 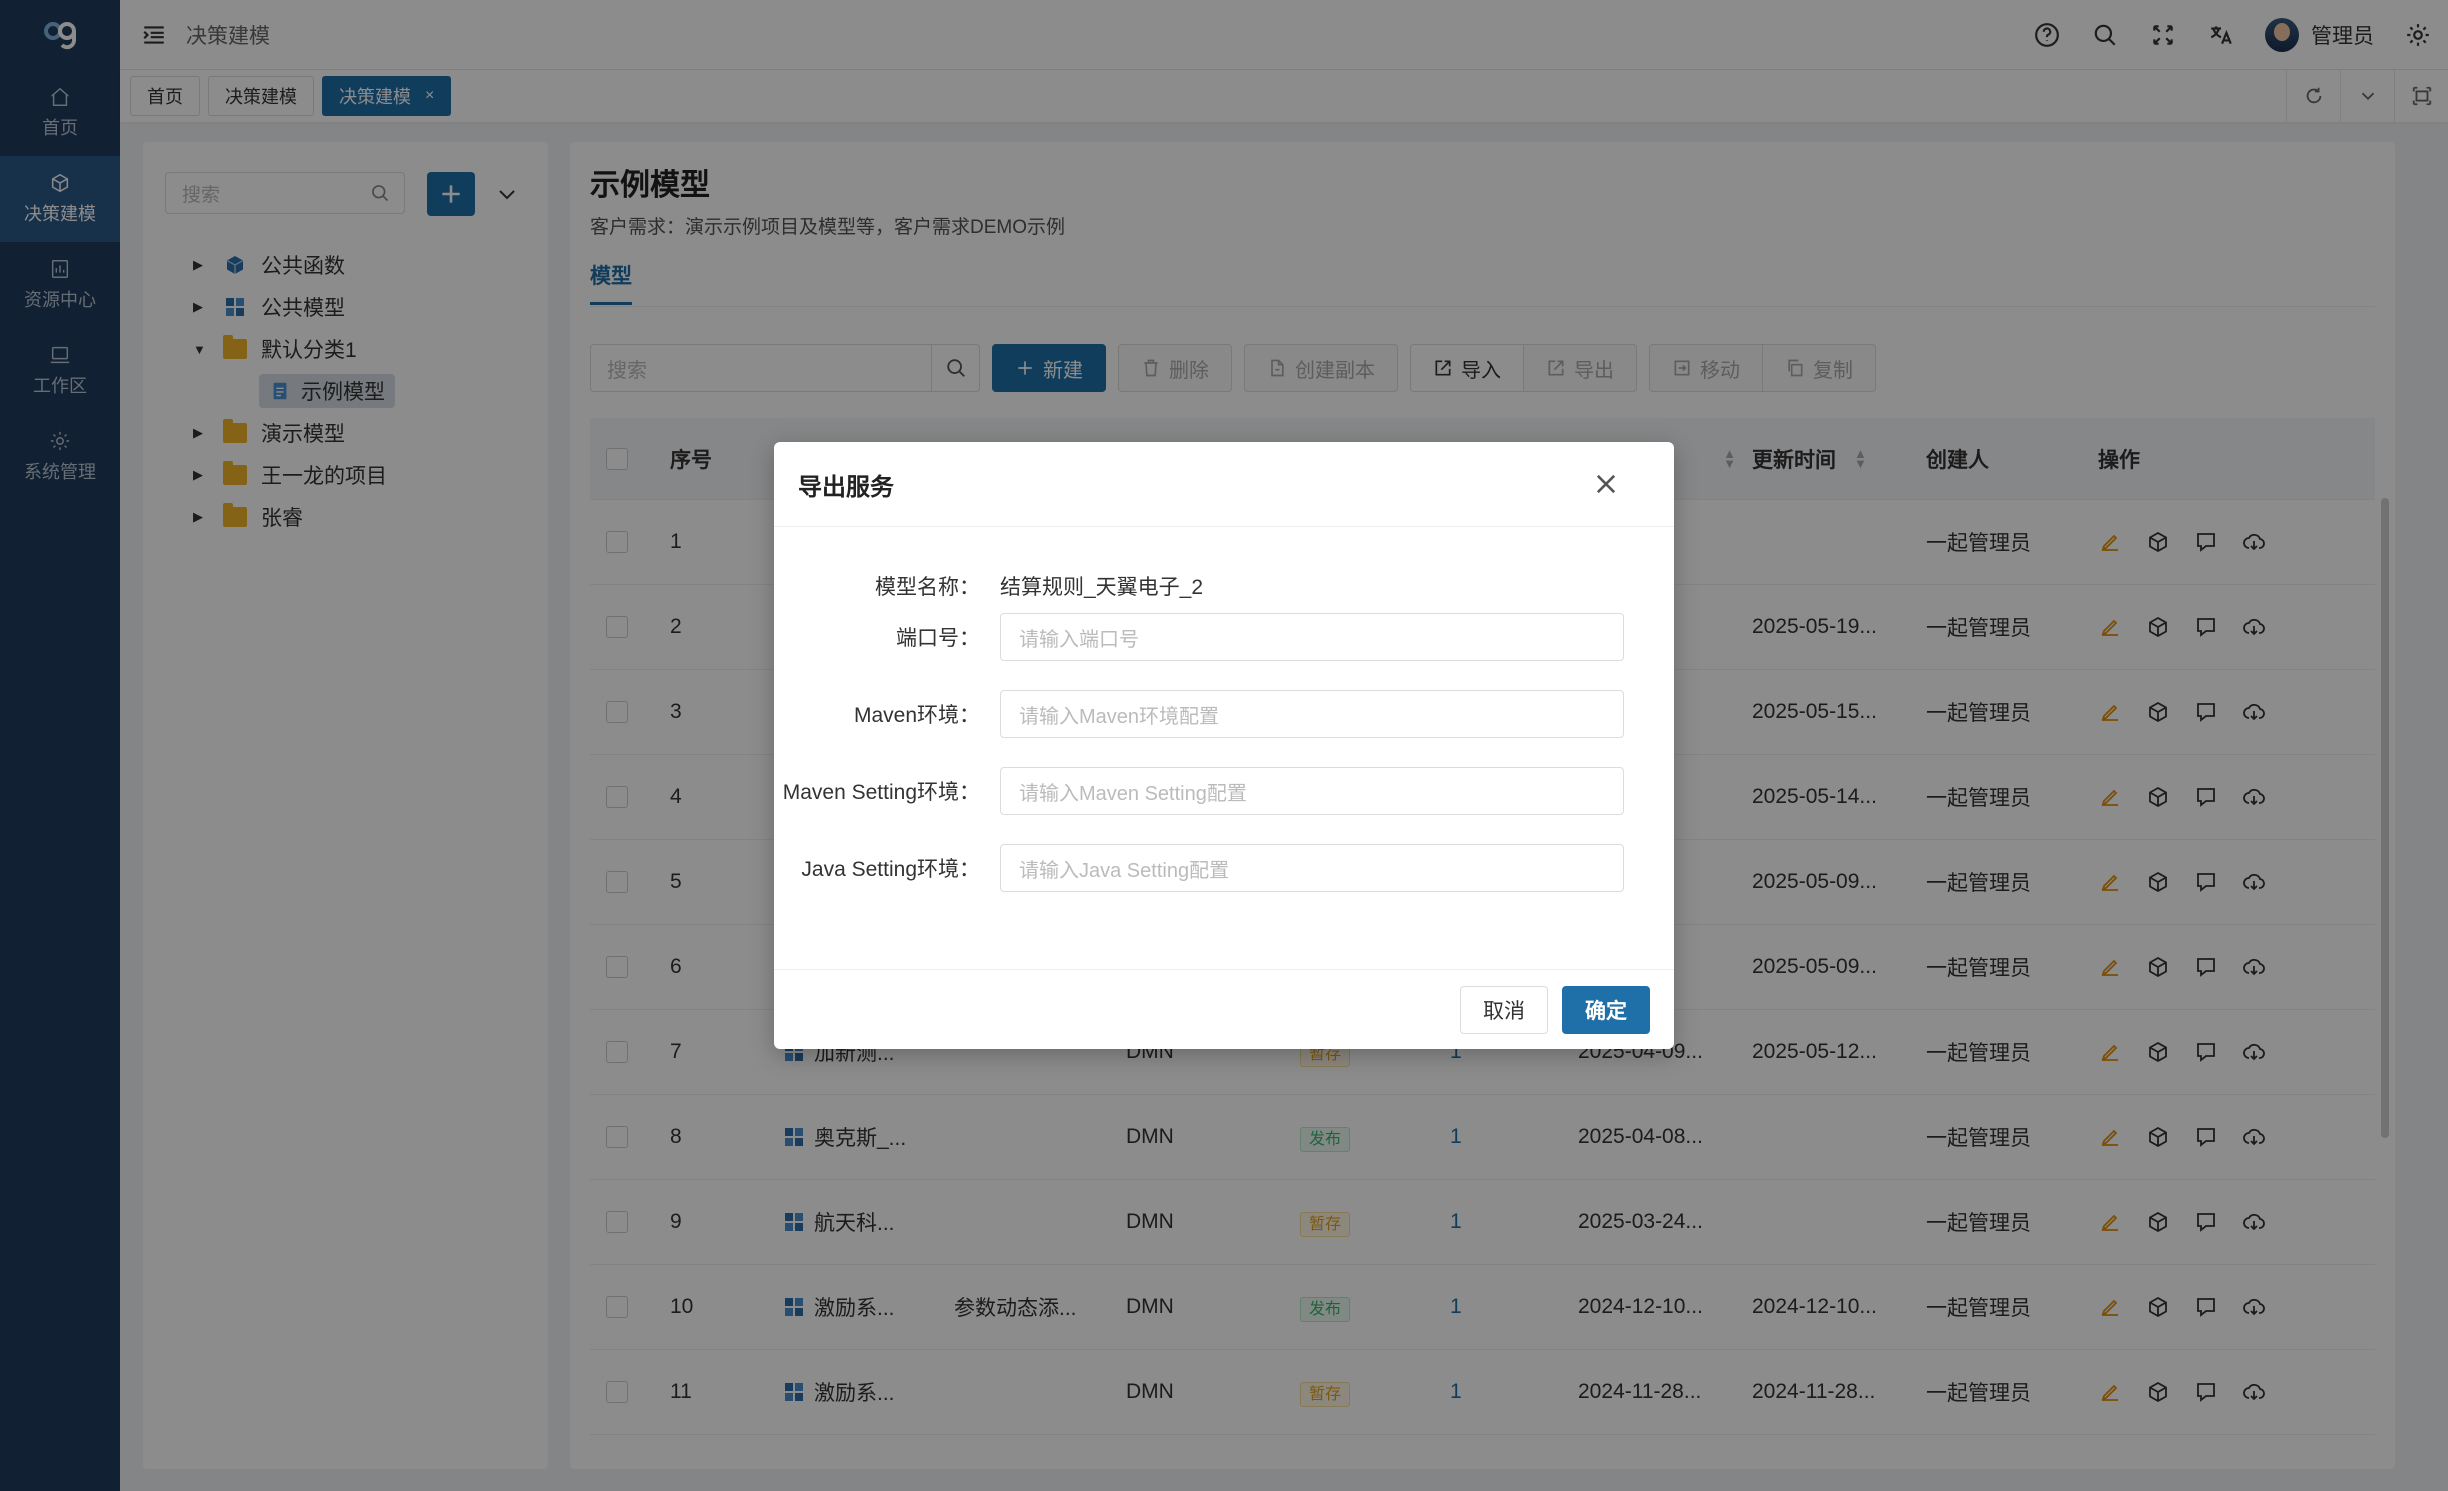 What do you see at coordinates (846, 487) in the screenshot?
I see `dialog-title: 导出服务` at bounding box center [846, 487].